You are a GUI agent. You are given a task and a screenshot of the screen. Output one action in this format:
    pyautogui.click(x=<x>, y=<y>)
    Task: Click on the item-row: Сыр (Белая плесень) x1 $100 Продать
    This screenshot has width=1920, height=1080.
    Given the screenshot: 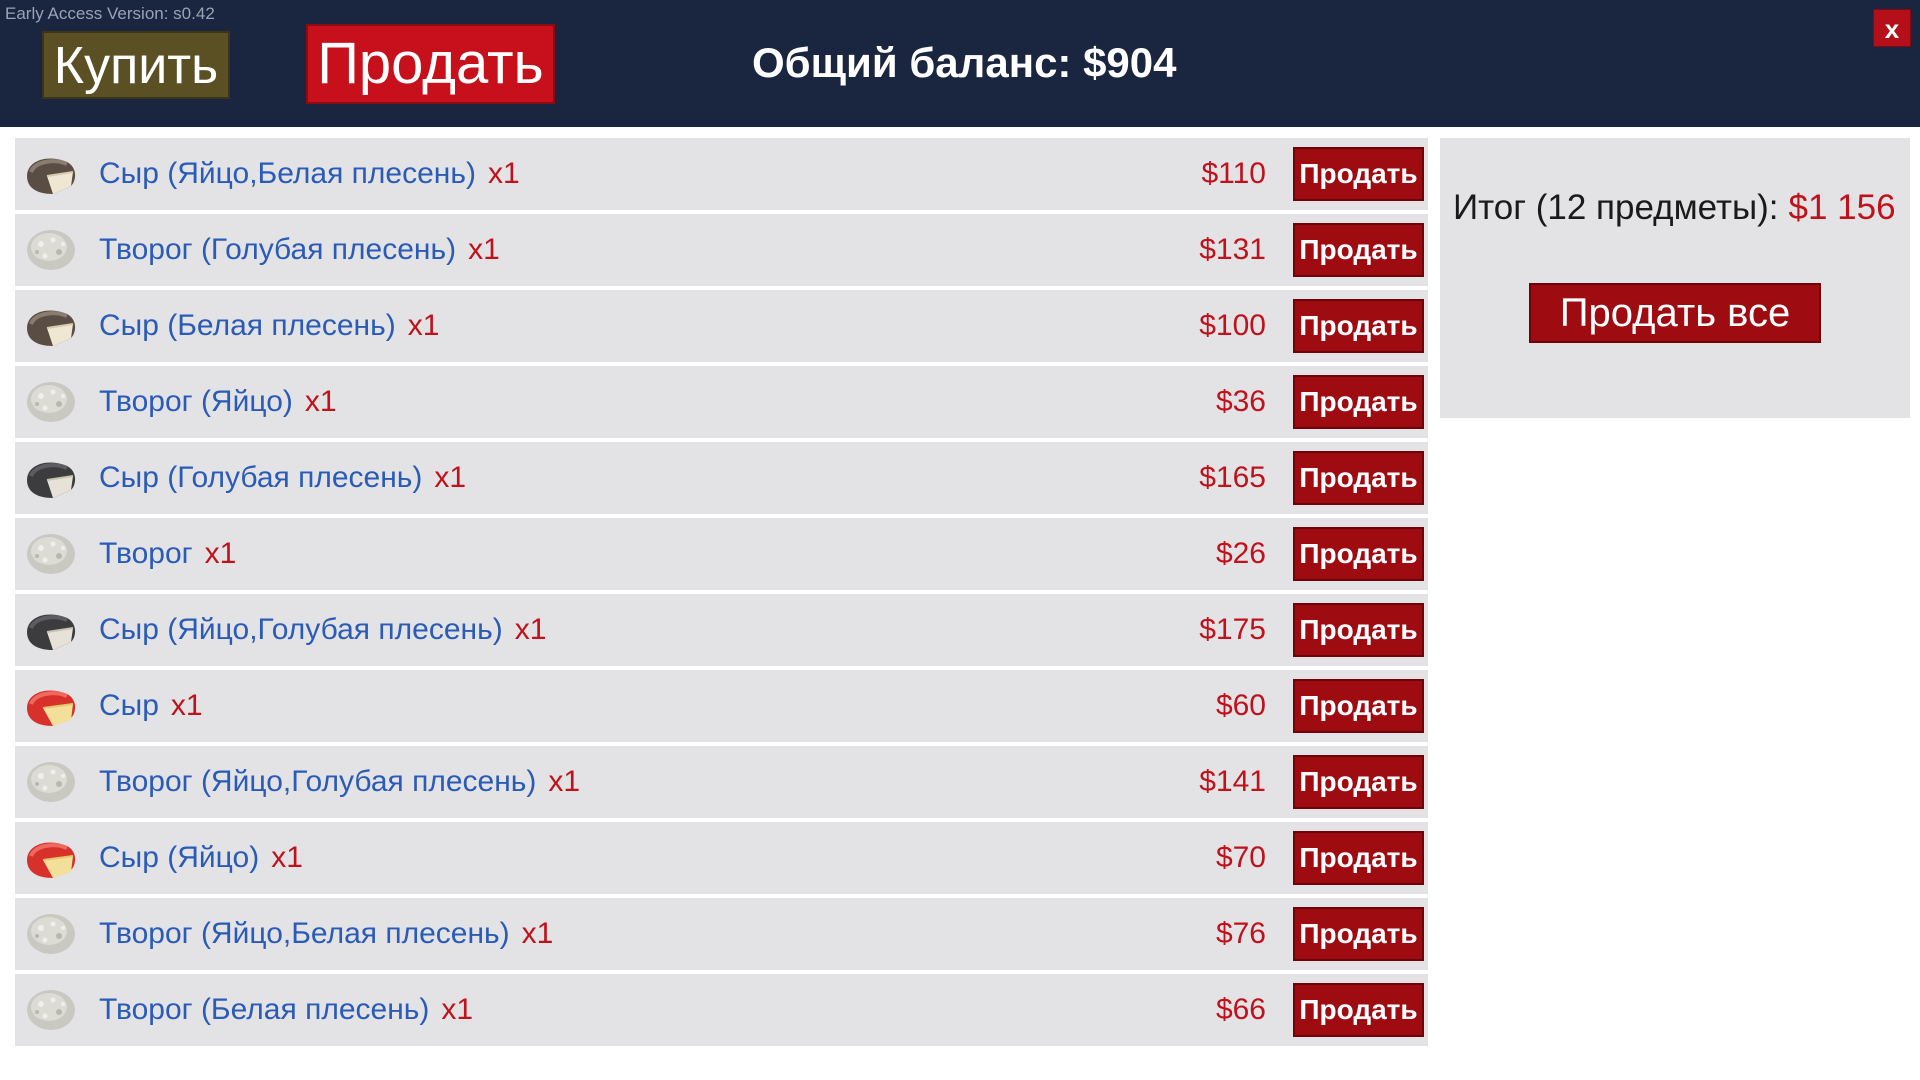 What is the action you would take?
    pyautogui.click(x=721, y=326)
    